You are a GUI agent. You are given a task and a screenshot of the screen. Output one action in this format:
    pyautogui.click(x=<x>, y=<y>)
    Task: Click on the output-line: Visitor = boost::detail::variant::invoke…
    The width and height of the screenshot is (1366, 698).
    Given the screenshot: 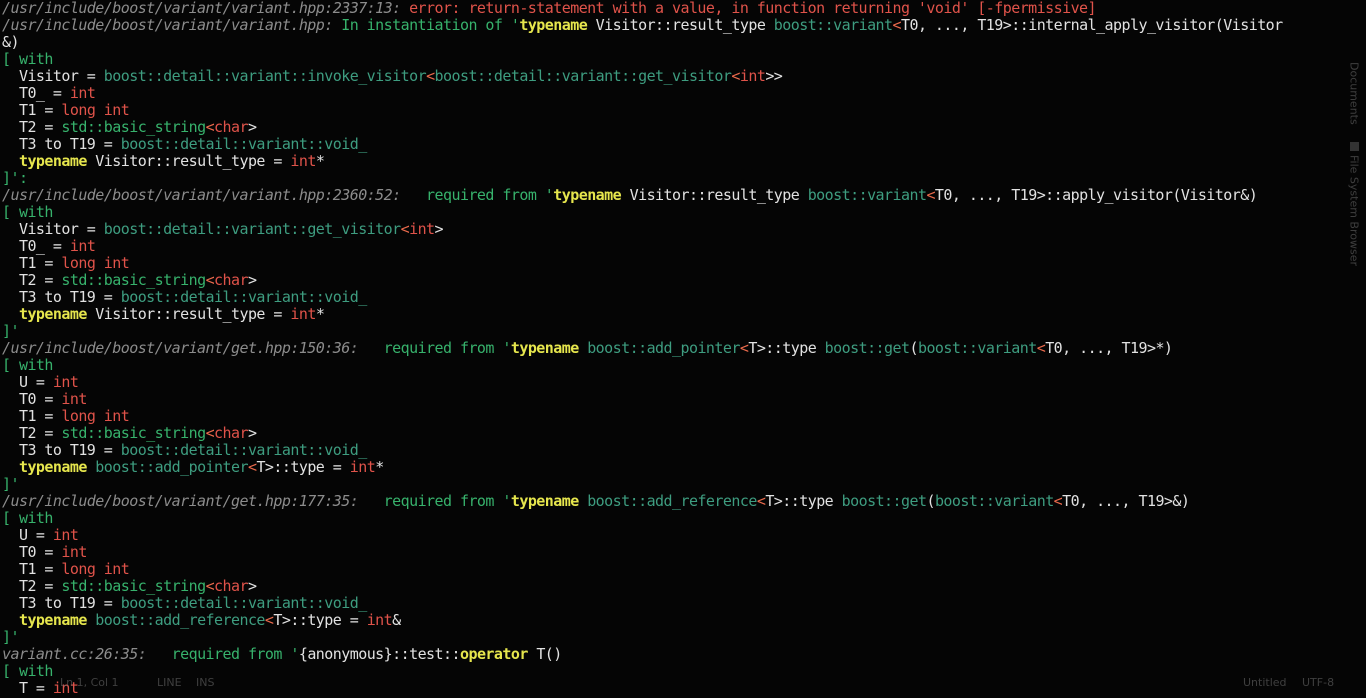 What is the action you would take?
    pyautogui.click(x=392, y=76)
    